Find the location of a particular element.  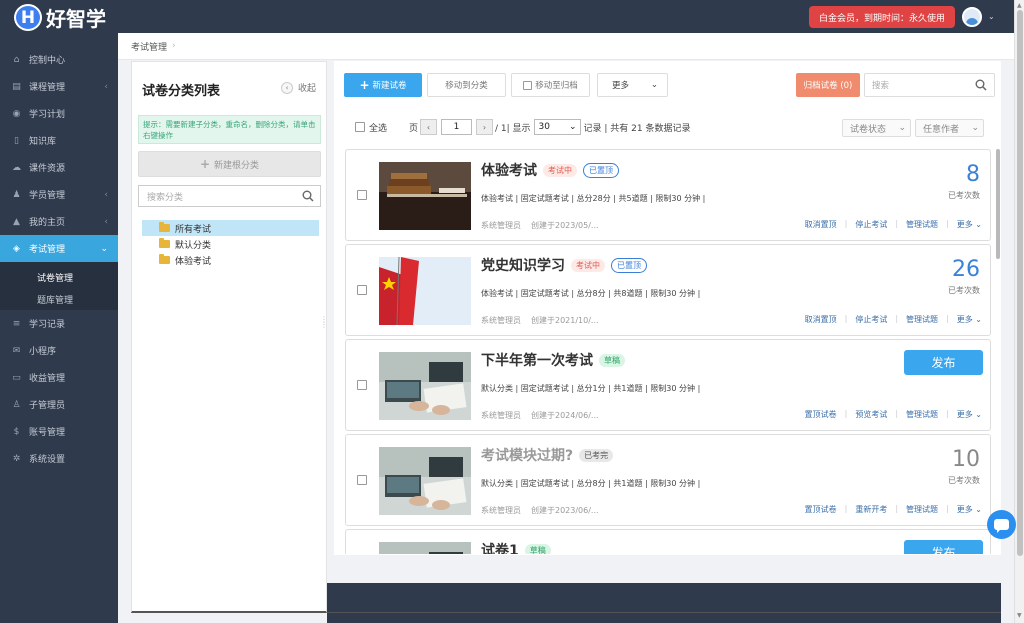

new-root-category-button: + 新建根分类 is located at coordinates (229, 164).